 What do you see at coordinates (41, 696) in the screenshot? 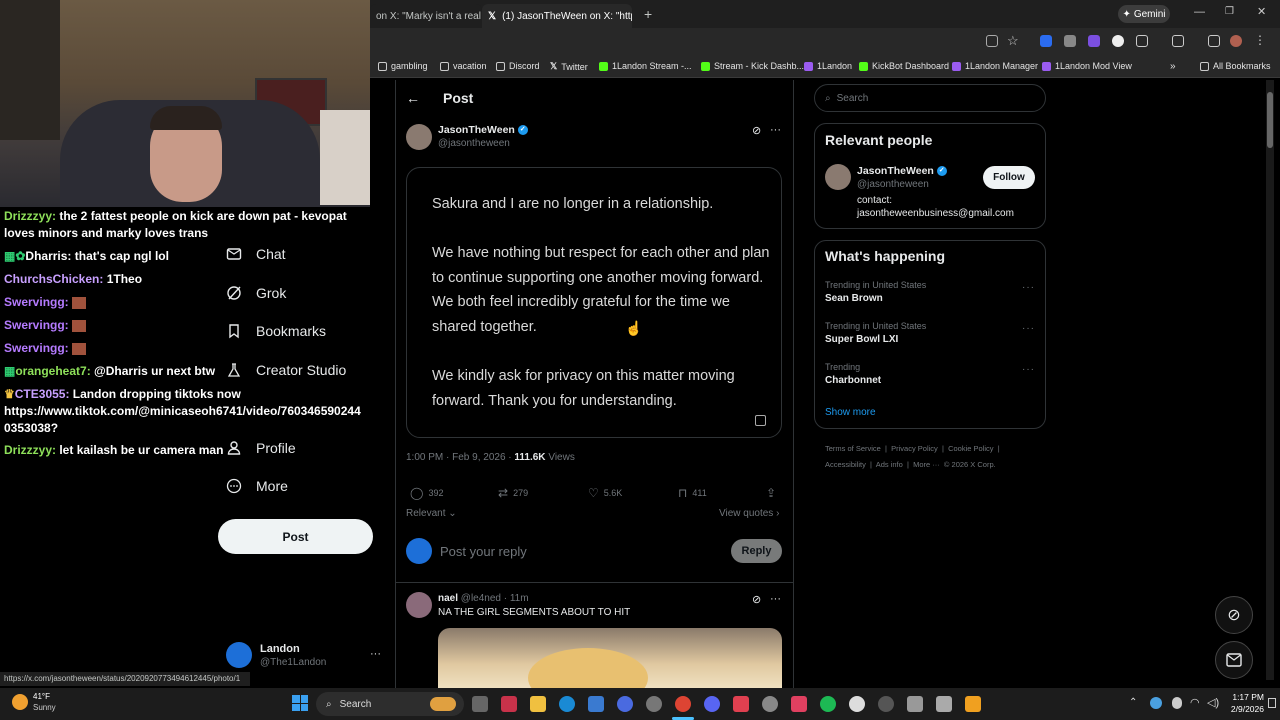
I see `weather-temp: 41°F` at bounding box center [41, 696].